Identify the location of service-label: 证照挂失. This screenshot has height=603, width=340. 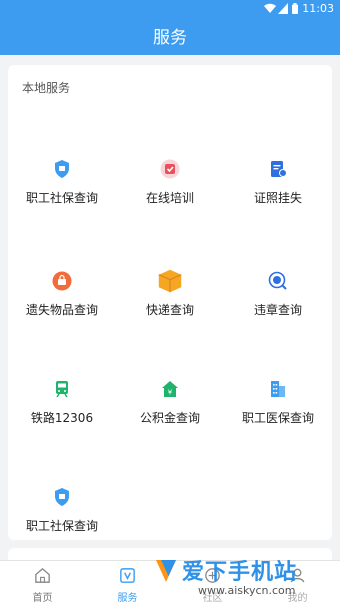
(277, 198).